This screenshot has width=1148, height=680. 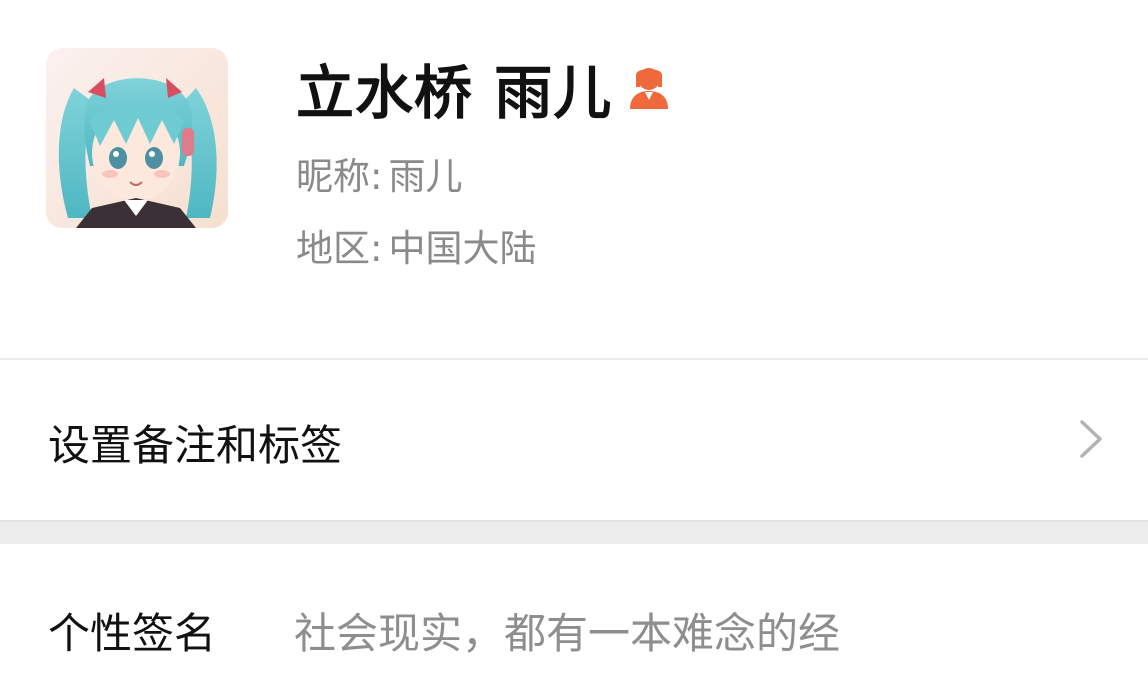 What do you see at coordinates (462, 248) in the screenshot?
I see `region-value: 中国大陆` at bounding box center [462, 248].